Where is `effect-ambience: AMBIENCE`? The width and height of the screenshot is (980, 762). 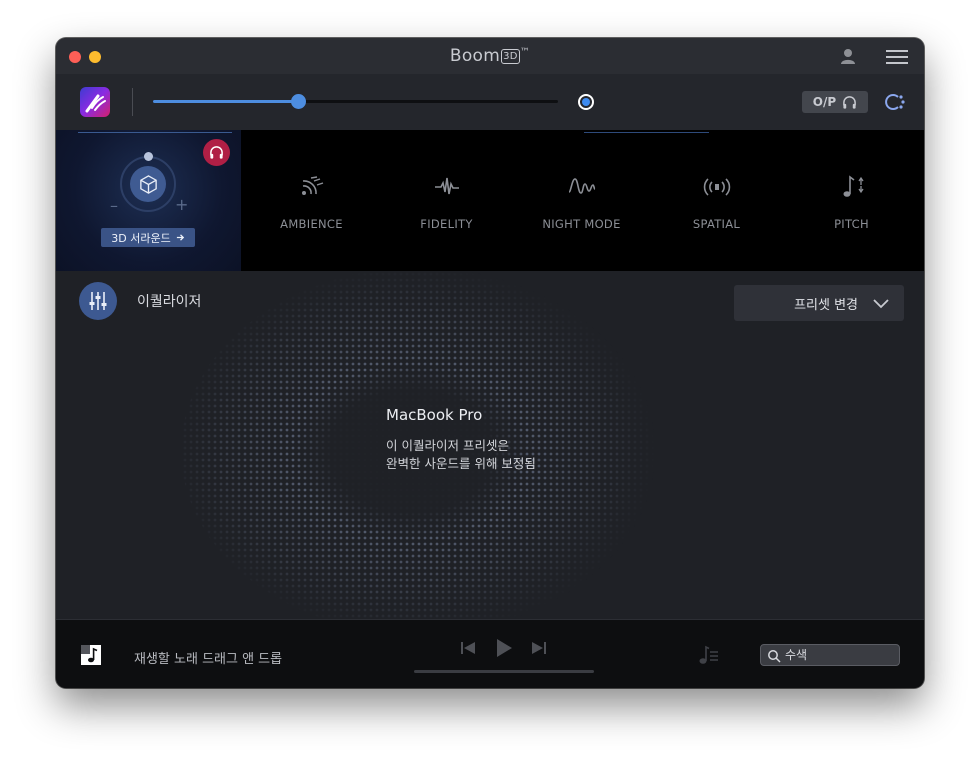 effect-ambience: AMBIENCE is located at coordinates (311, 200).